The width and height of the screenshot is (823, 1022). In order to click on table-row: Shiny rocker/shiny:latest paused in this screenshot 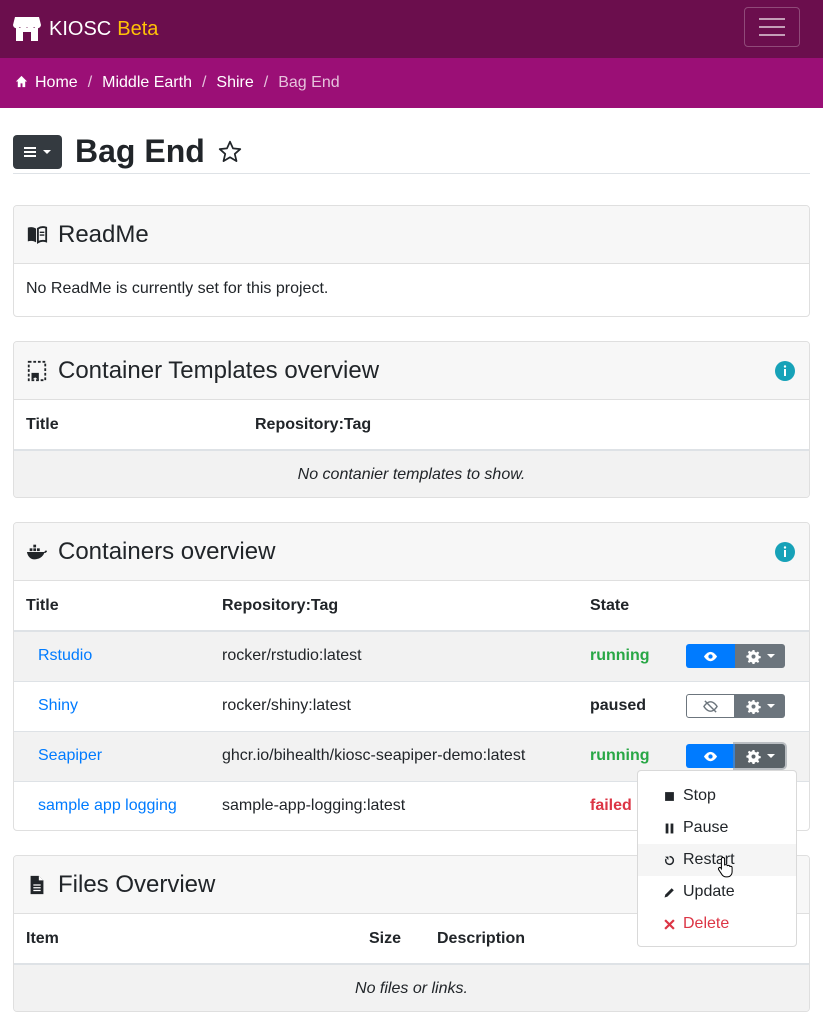, I will do `click(411, 705)`.